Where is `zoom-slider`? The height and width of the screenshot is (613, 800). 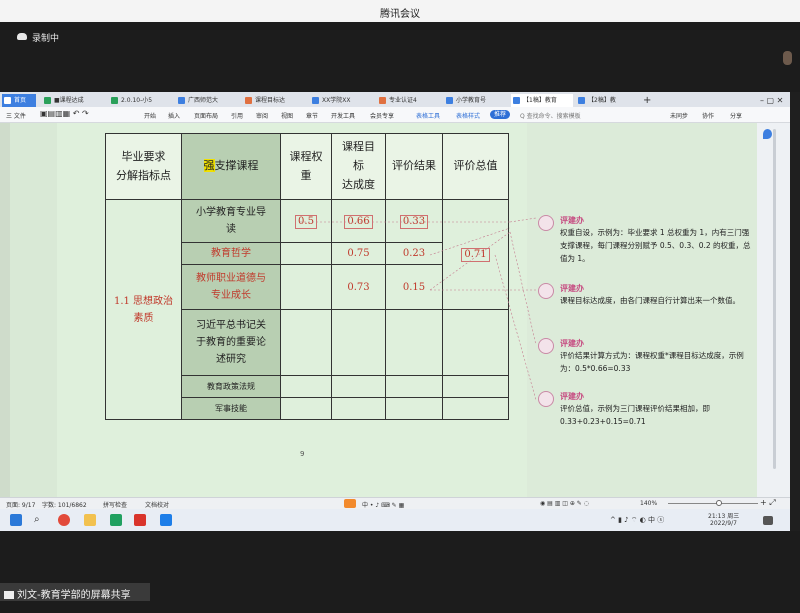
zoom-slider is located at coordinates (713, 503).